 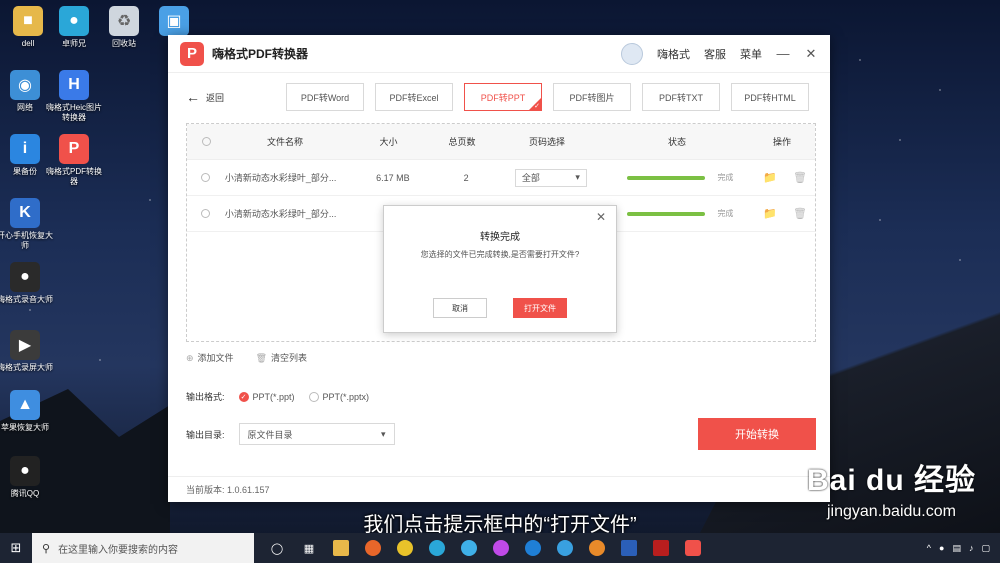 What do you see at coordinates (414, 97) in the screenshot?
I see `tab-pdf-to-excel: PDF转Excel` at bounding box center [414, 97].